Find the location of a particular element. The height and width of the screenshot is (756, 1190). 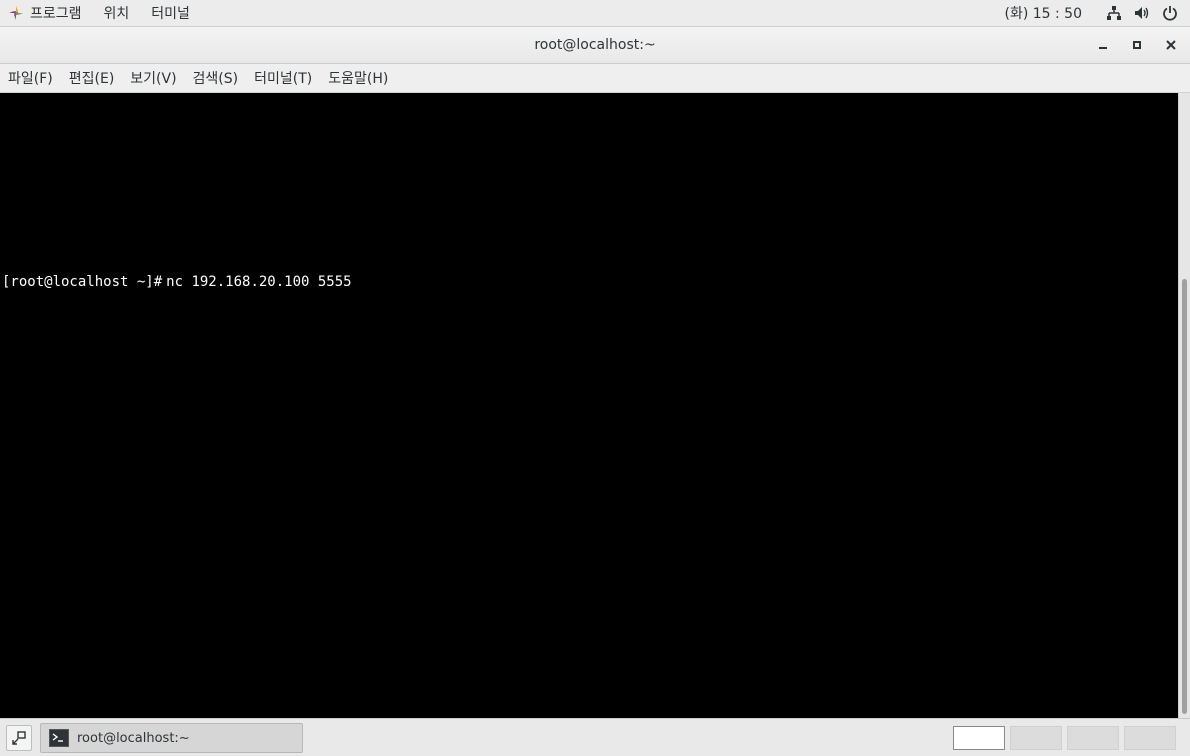

power-icon is located at coordinates (1170, 13).